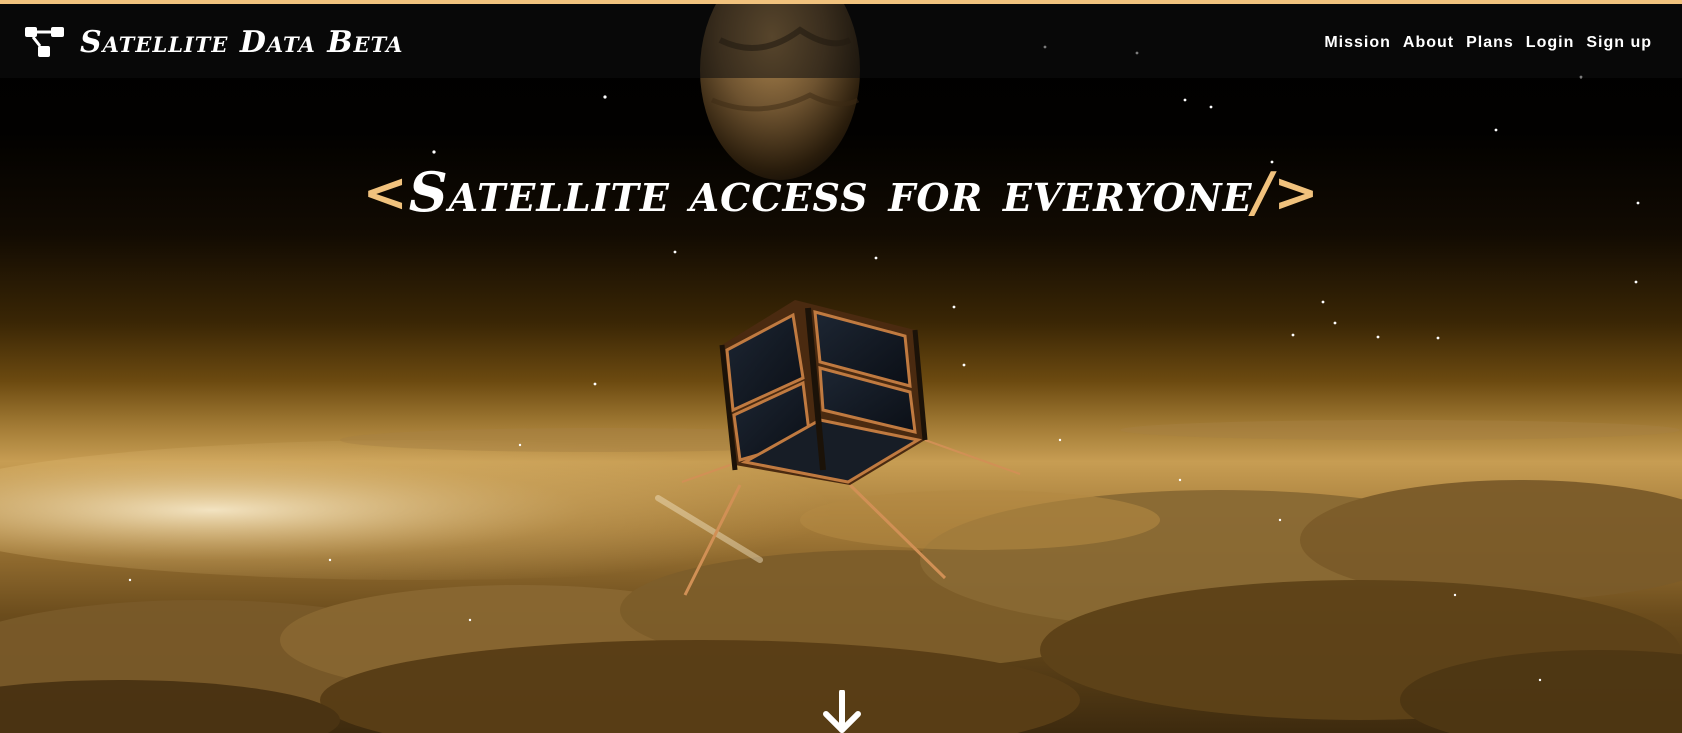  I want to click on main-nav: Mission About Plans Login Sign up, so click(1488, 43).